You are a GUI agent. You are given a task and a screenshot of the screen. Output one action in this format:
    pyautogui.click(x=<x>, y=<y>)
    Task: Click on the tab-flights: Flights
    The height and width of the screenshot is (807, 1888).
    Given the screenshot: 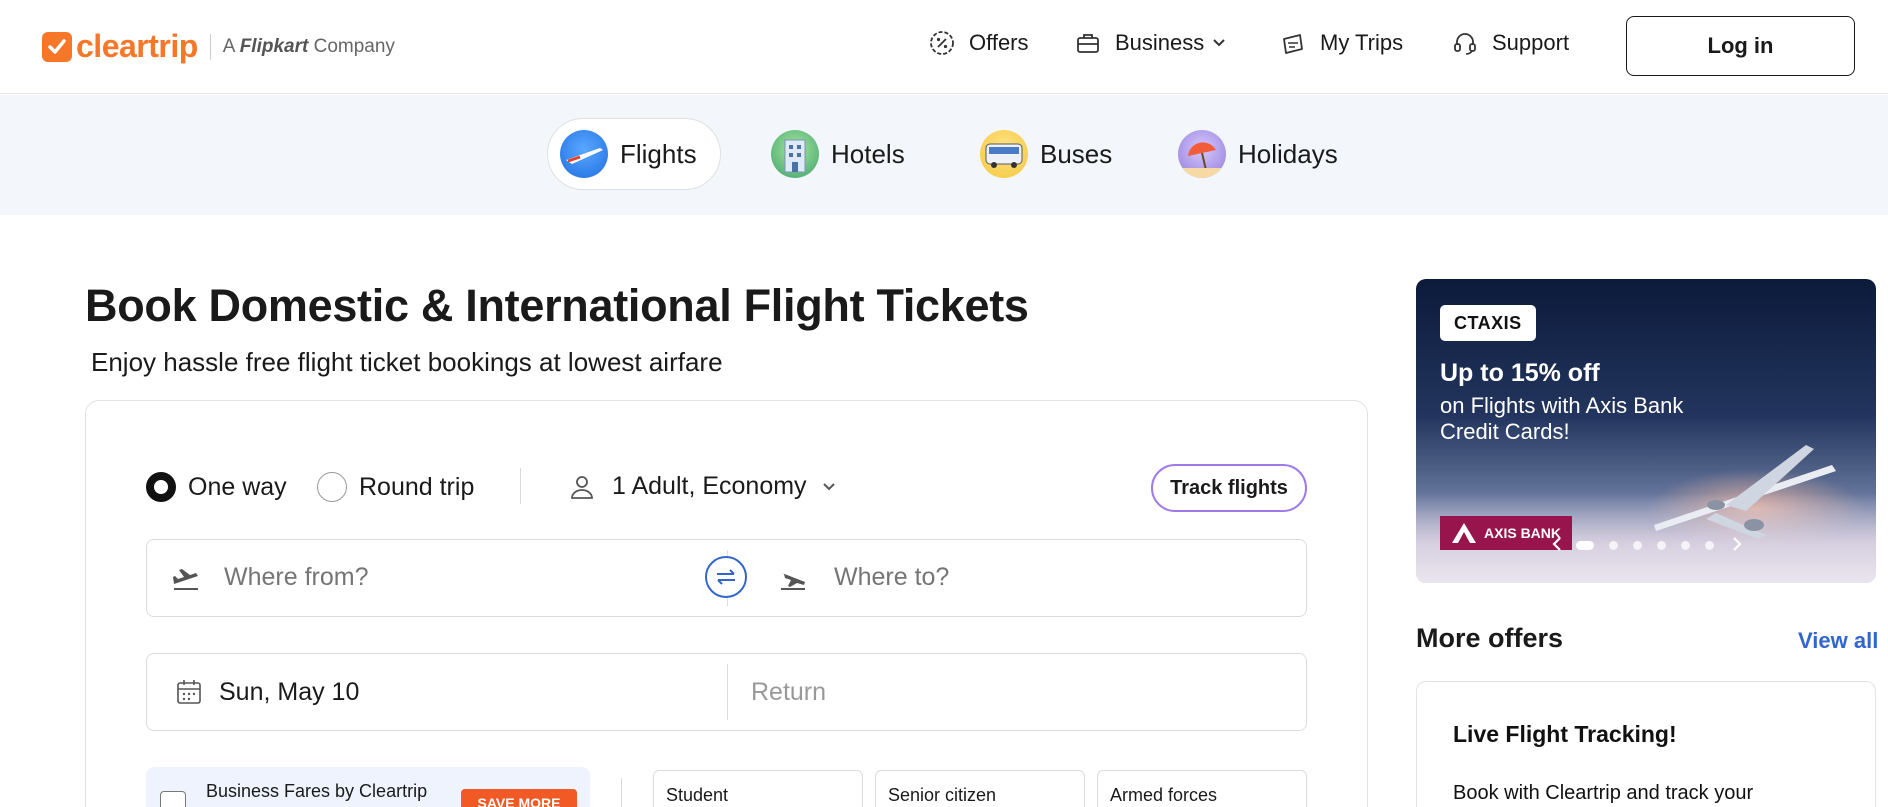 What is the action you would take?
    pyautogui.click(x=634, y=154)
    